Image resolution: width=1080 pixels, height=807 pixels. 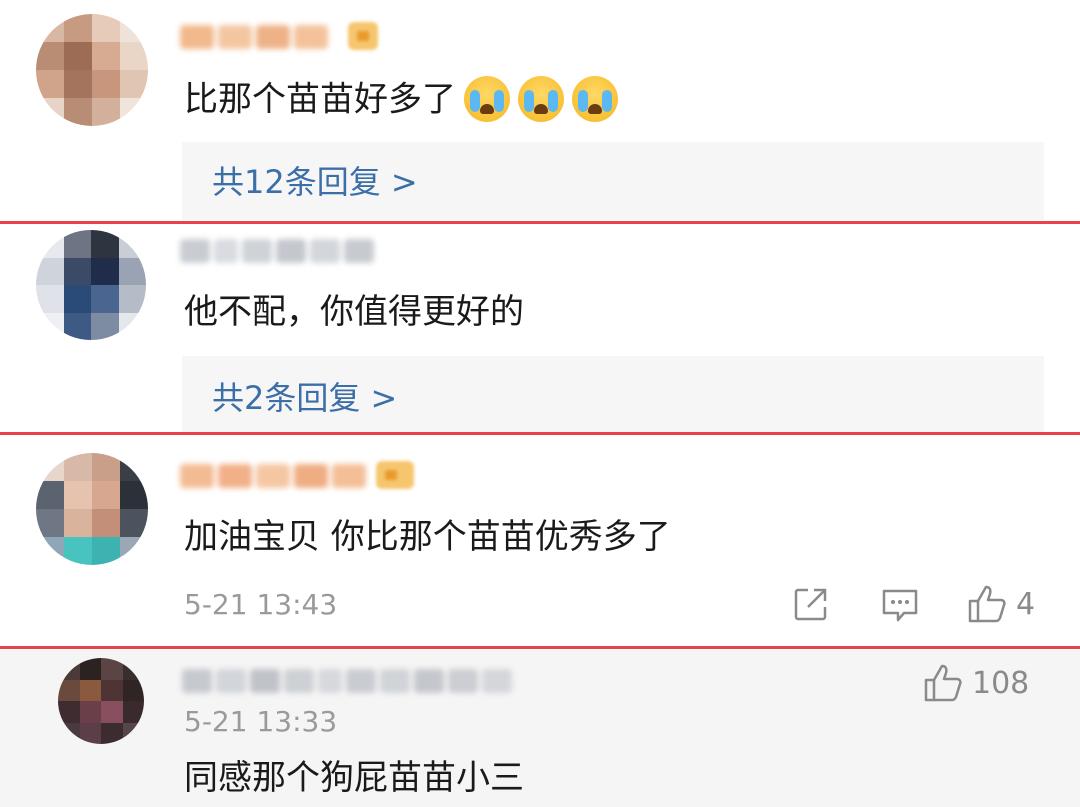 I want to click on comment-bubble-icon, so click(x=900, y=605).